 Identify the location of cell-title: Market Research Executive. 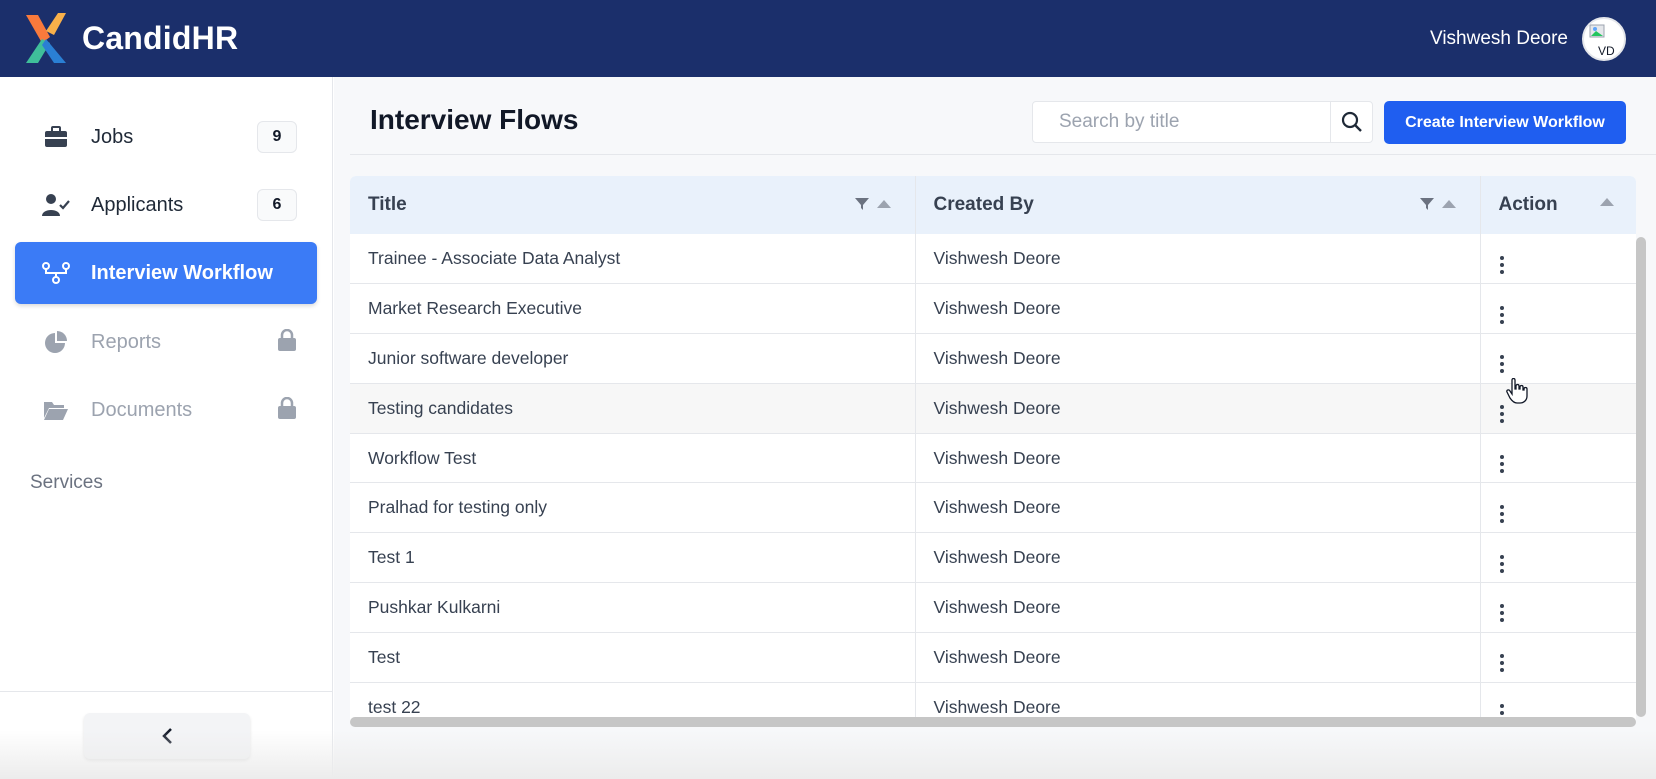
(633, 308).